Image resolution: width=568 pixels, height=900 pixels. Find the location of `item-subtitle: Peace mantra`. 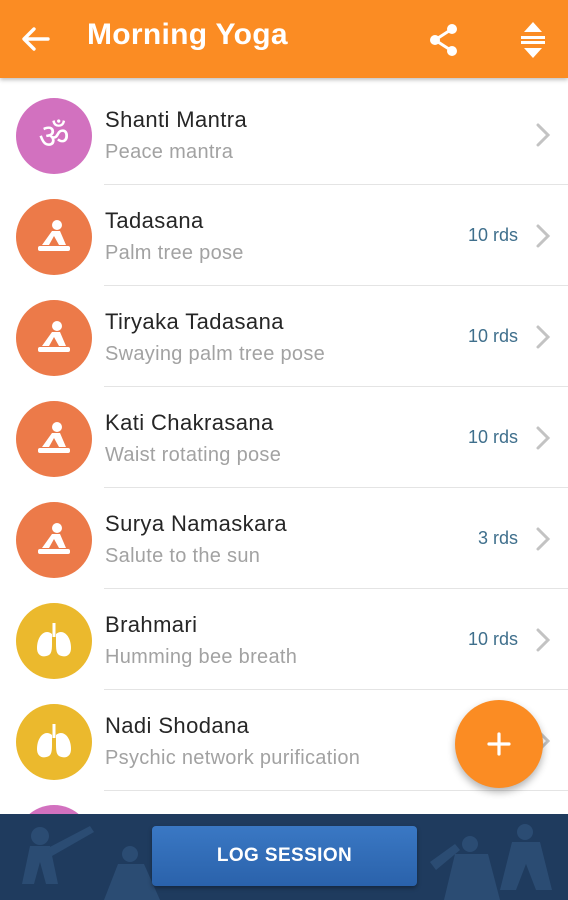

item-subtitle: Peace mantra is located at coordinates (169, 152).